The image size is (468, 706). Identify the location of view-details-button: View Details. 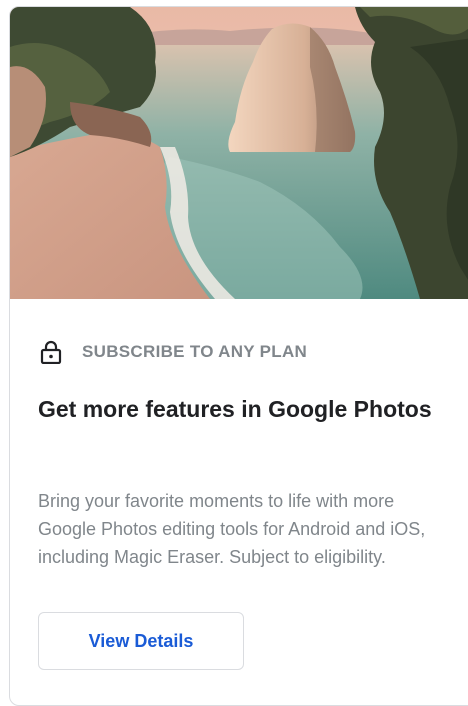
(141, 641).